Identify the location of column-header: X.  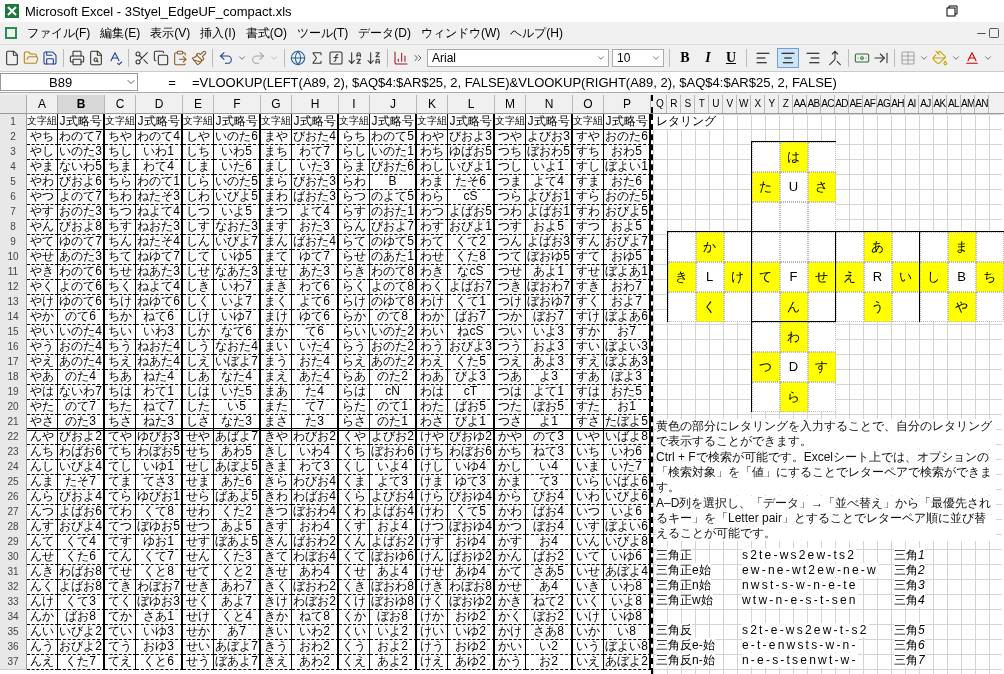
(758, 104).